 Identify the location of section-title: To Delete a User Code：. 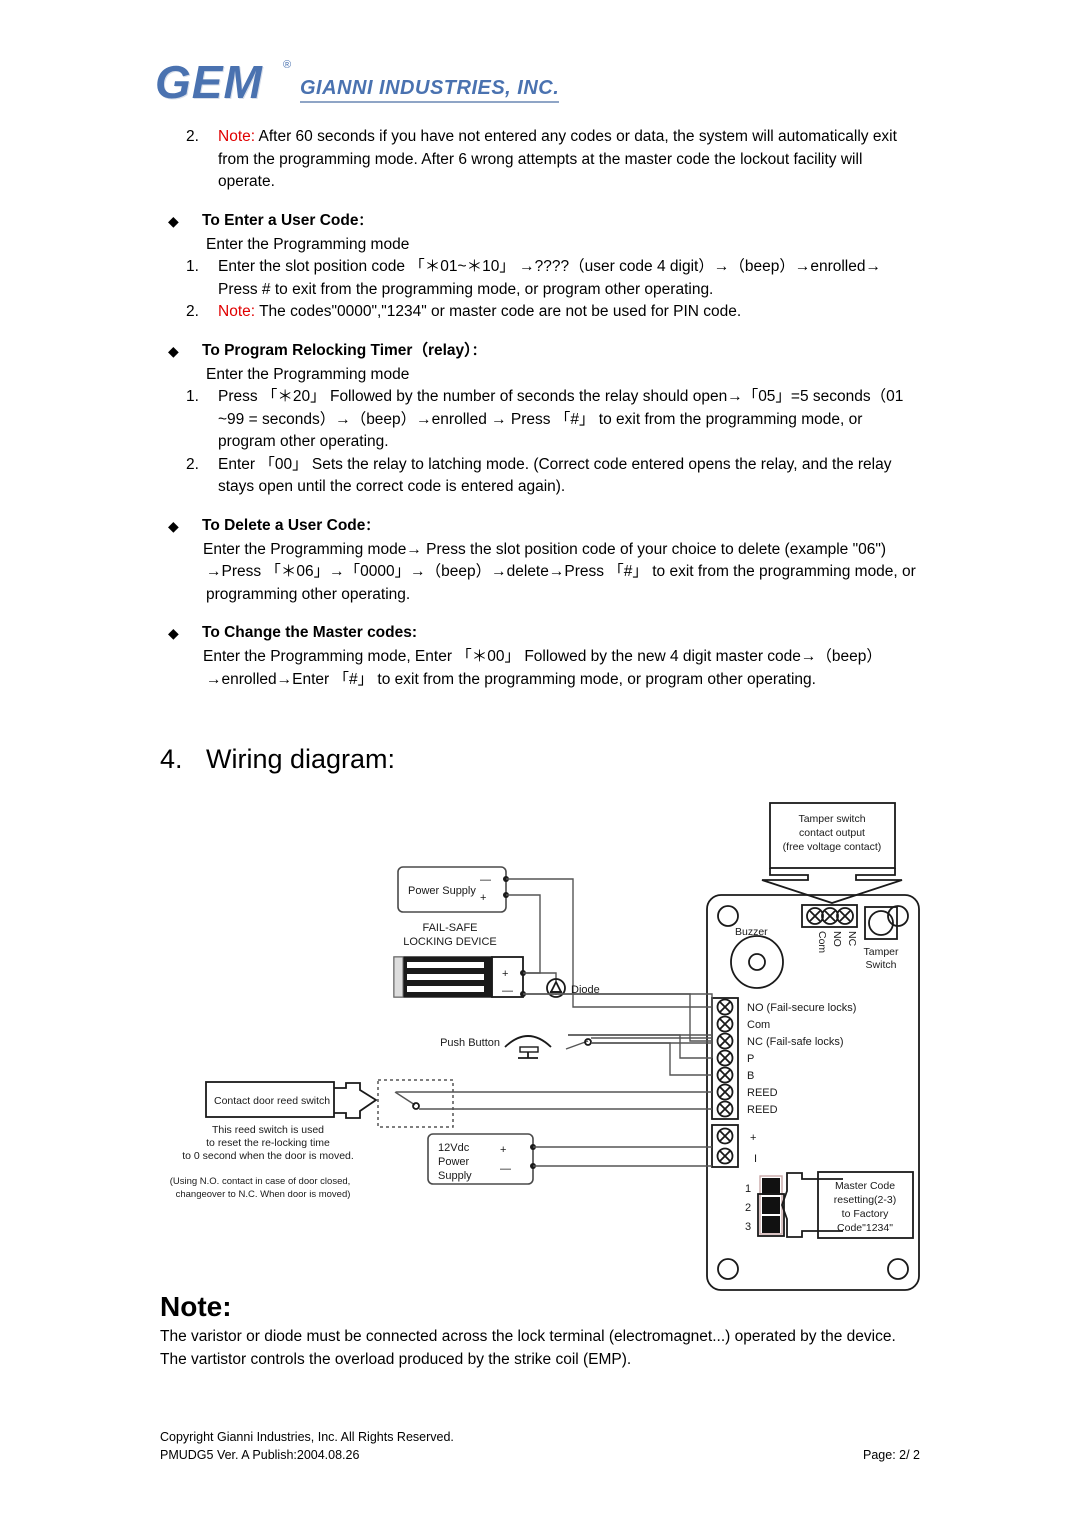
(290, 526).